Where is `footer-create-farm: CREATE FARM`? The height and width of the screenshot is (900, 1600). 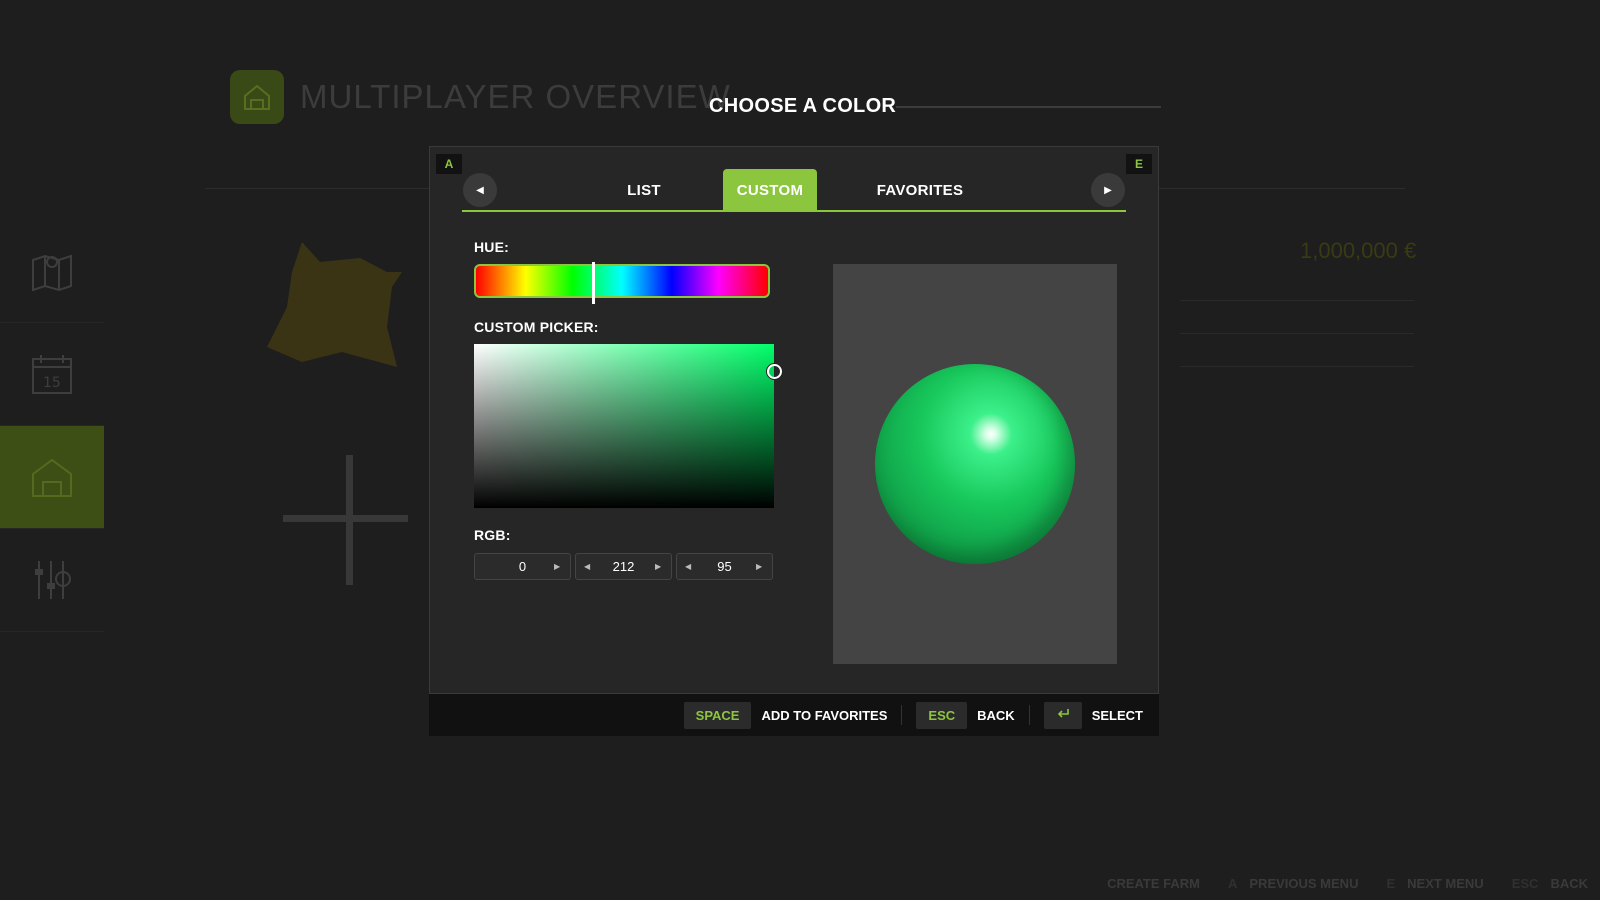
footer-create-farm: CREATE FARM is located at coordinates (1153, 883).